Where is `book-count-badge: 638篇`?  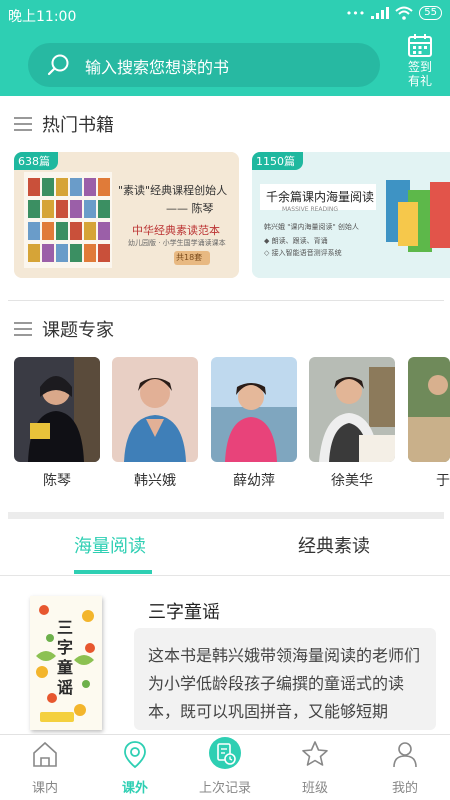
book-count-badge: 638篇 is located at coordinates (36, 161).